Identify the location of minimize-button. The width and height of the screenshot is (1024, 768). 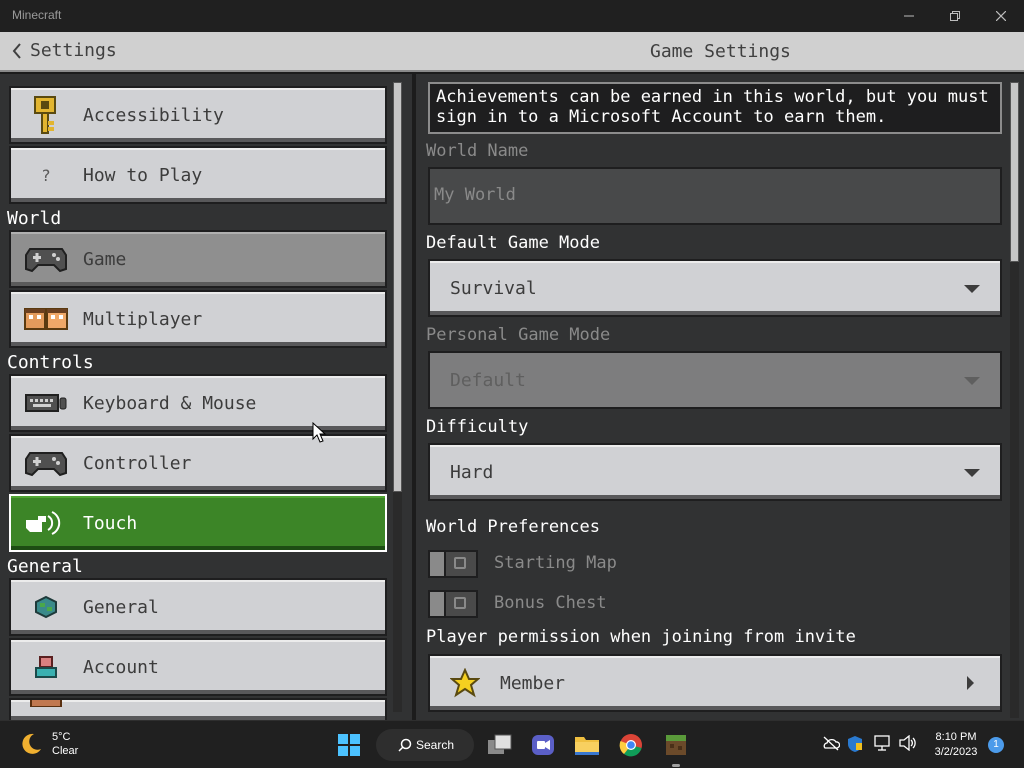
(909, 16).